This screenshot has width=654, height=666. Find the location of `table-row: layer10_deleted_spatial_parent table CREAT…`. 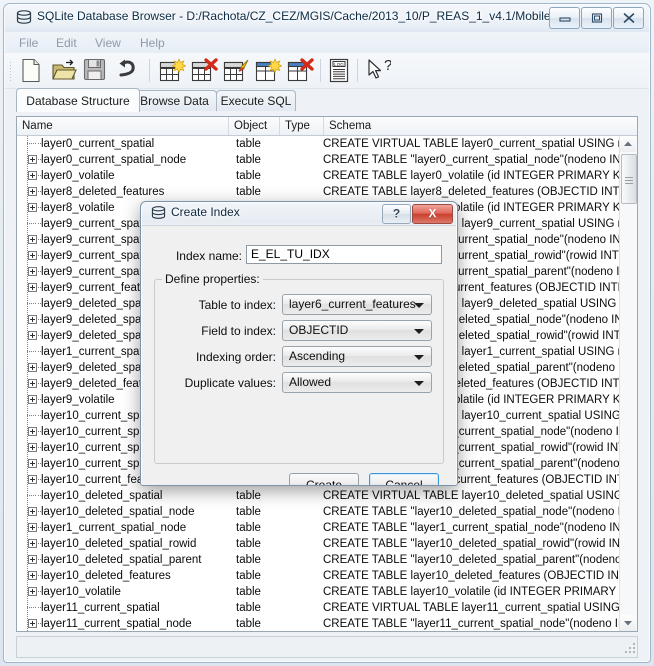

table-row: layer10_deleted_spatial_parent table CREAT… is located at coordinates (319, 560).